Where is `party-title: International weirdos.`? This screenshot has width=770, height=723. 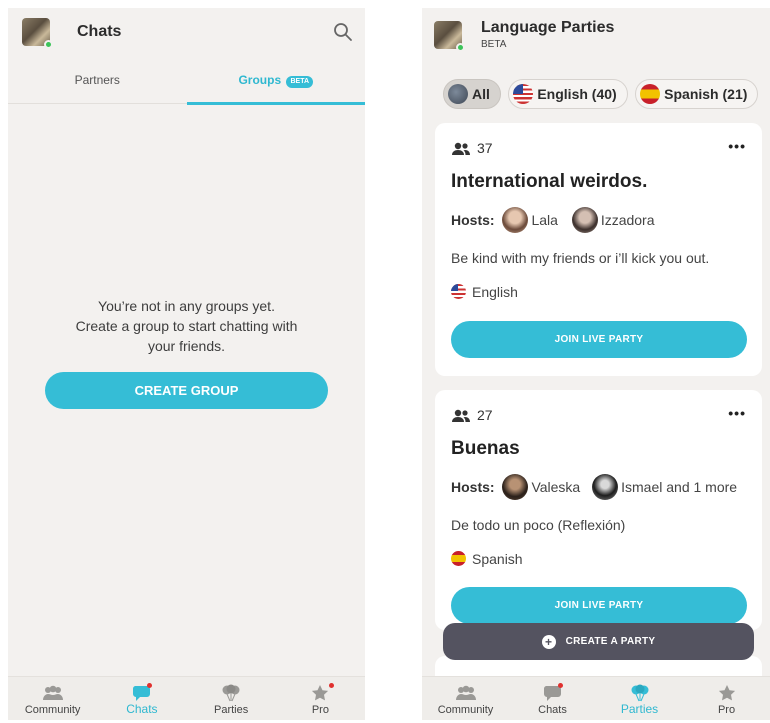
party-title: International weirdos. is located at coordinates (549, 181).